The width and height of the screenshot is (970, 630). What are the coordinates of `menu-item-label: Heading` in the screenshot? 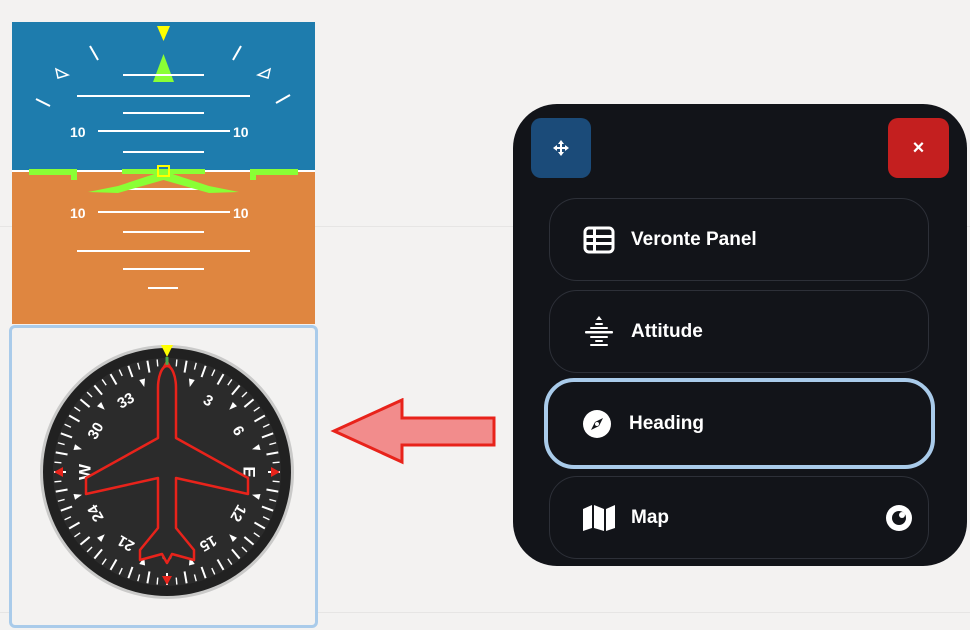 It's located at (666, 423).